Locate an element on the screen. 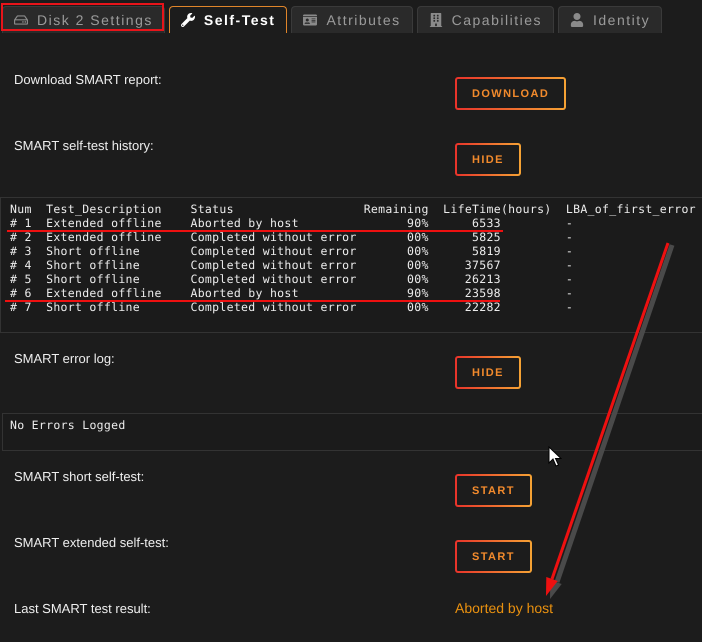  wrench-icon is located at coordinates (187, 20).